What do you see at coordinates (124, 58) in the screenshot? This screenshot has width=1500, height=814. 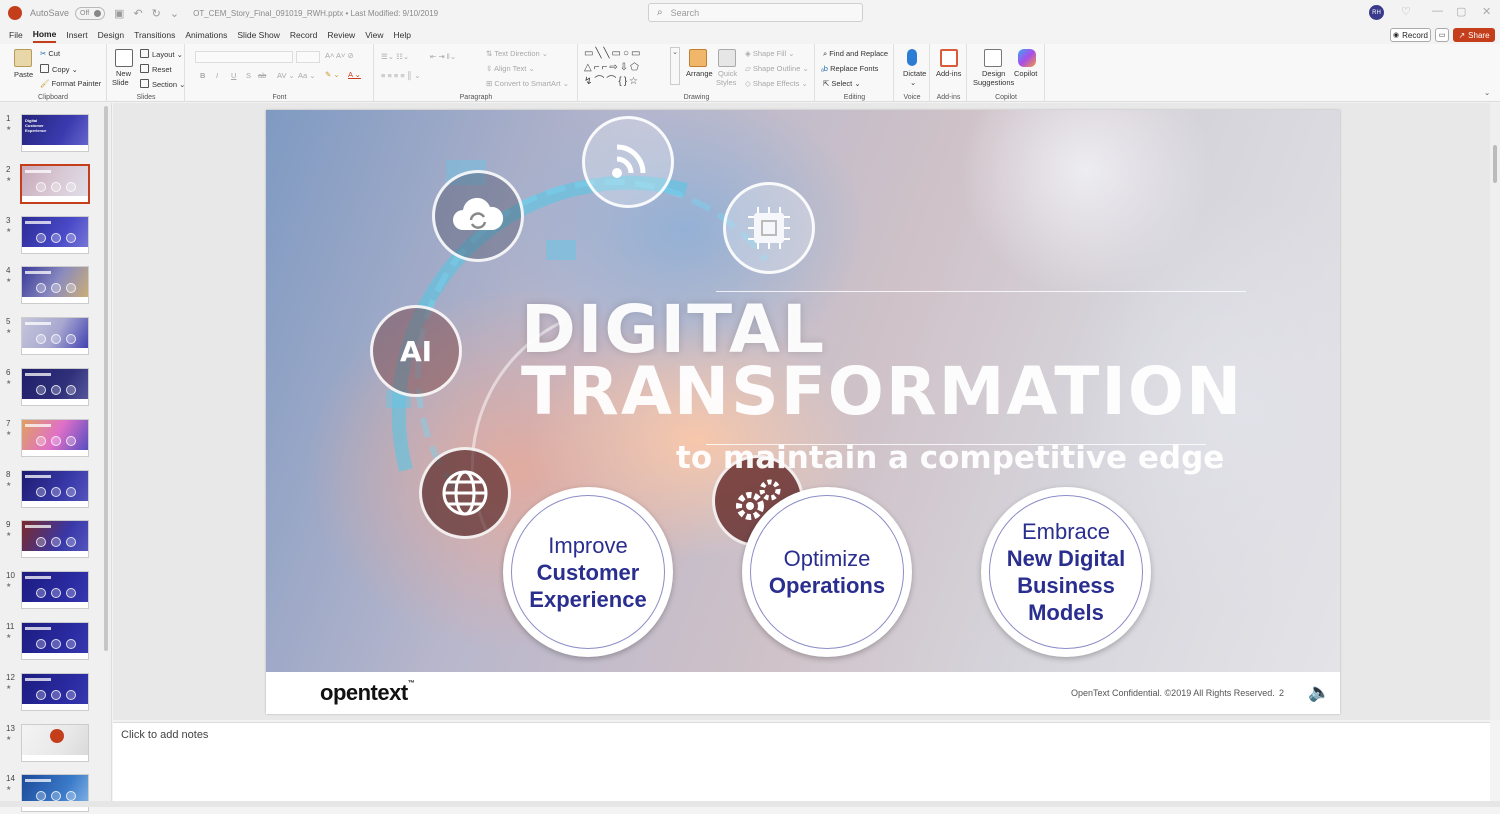 I see `new-slide-icon` at bounding box center [124, 58].